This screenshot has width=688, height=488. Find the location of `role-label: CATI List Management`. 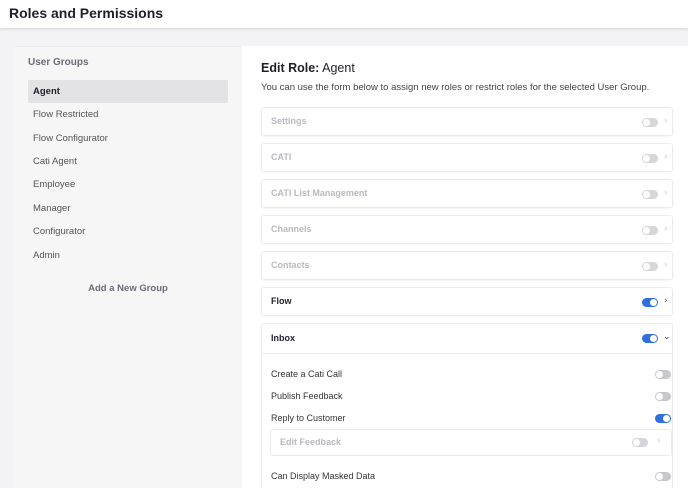

role-label: CATI List Management is located at coordinates (319, 193).